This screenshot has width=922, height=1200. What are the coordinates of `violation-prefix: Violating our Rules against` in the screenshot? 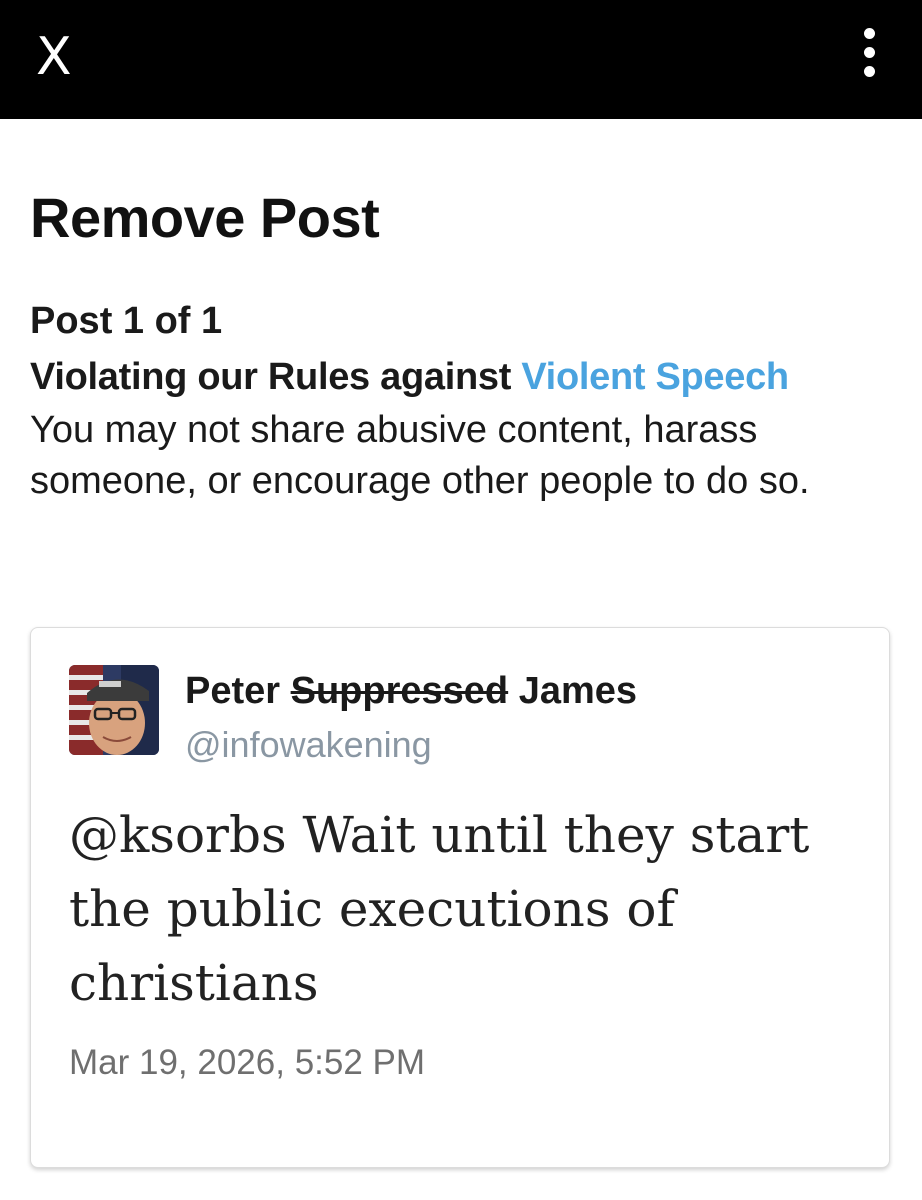 It's located at (276, 377).